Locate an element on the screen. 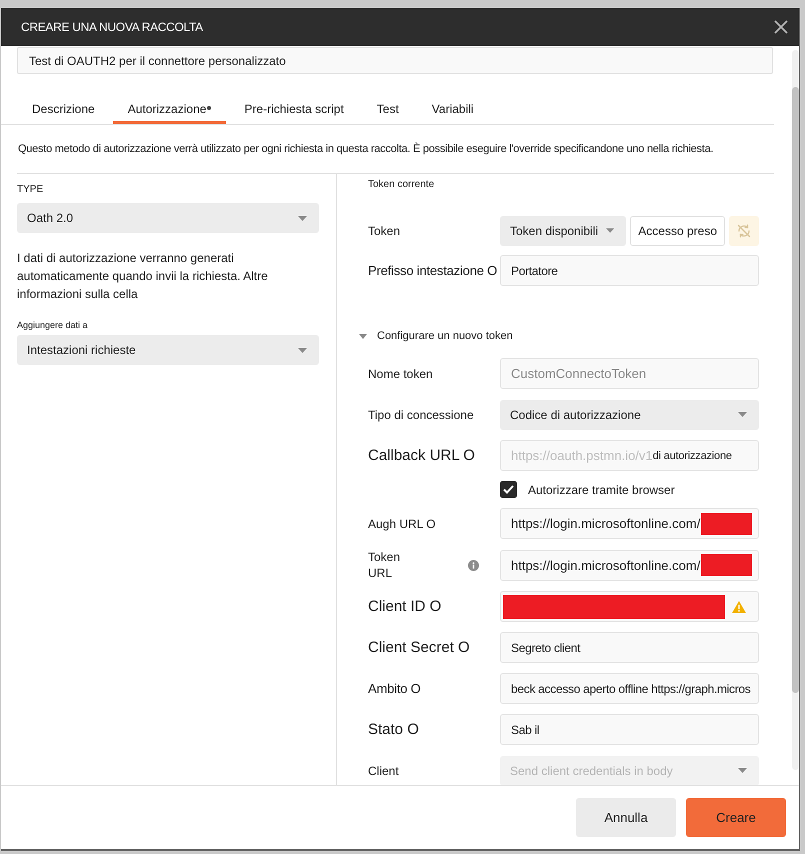  input-field: Segreto client is located at coordinates (629, 647).